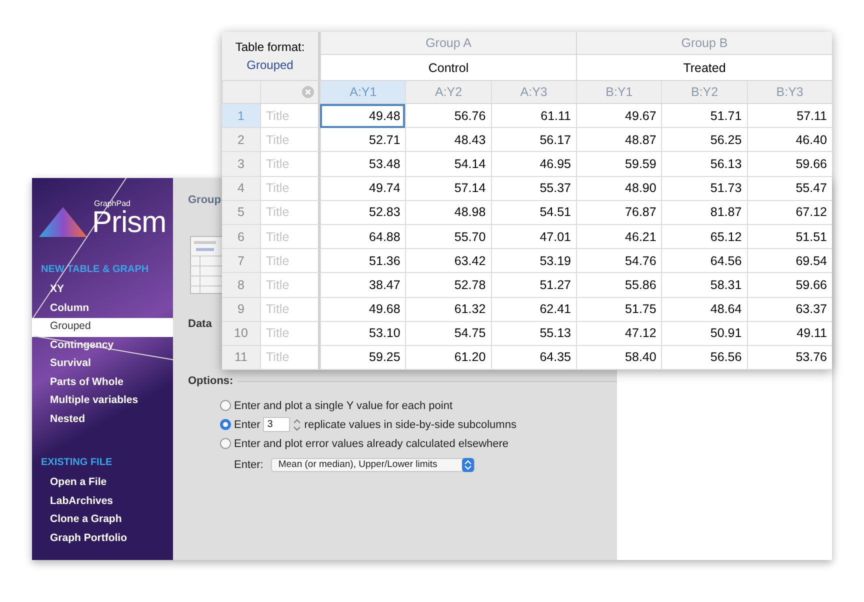 The width and height of the screenshot is (864, 602). What do you see at coordinates (789, 188) in the screenshot?
I see `table-cell: 55.47` at bounding box center [789, 188].